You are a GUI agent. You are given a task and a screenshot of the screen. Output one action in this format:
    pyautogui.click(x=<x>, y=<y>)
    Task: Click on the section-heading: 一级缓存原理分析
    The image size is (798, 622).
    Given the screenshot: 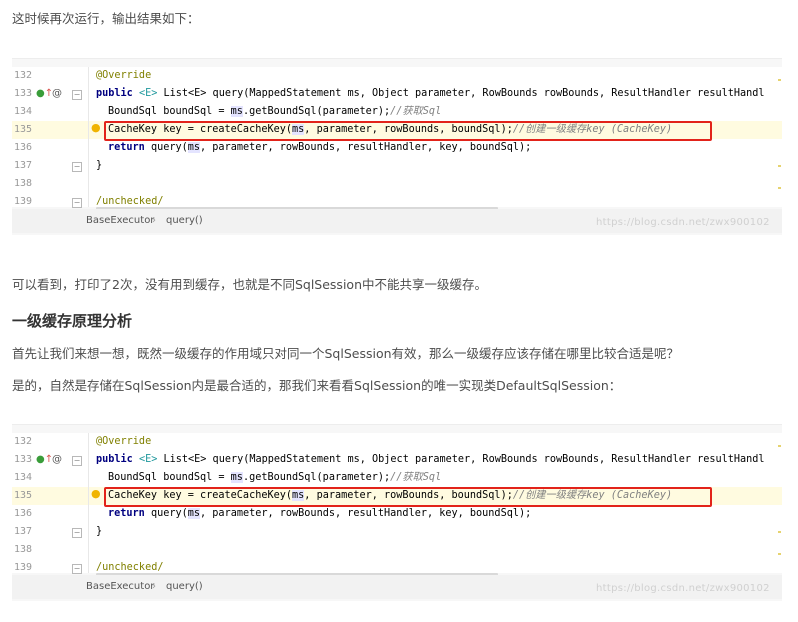 What is the action you would take?
    pyautogui.click(x=72, y=321)
    